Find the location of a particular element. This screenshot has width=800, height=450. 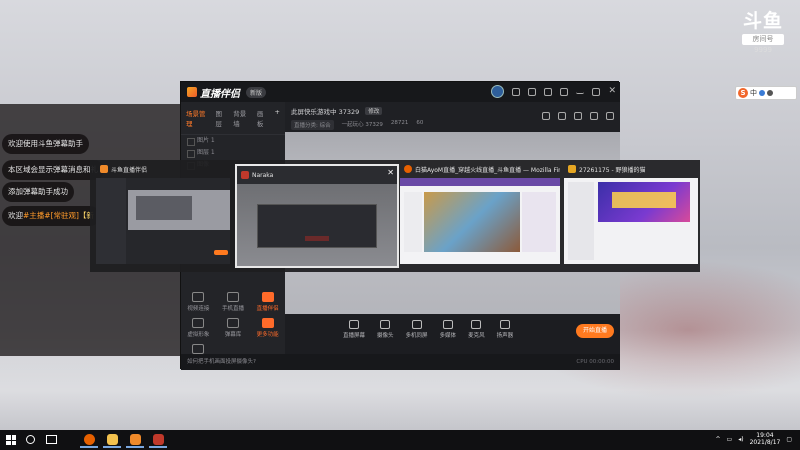

volume-icon: ◂) is located at coordinates (740, 439).